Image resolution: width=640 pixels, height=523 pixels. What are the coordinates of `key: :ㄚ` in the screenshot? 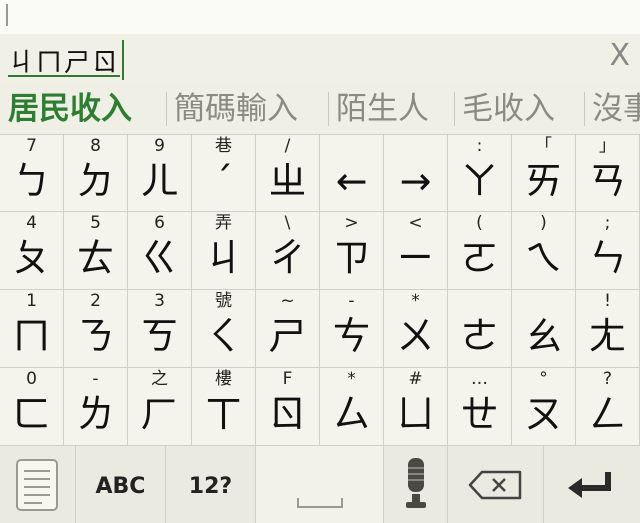 It's located at (480, 173).